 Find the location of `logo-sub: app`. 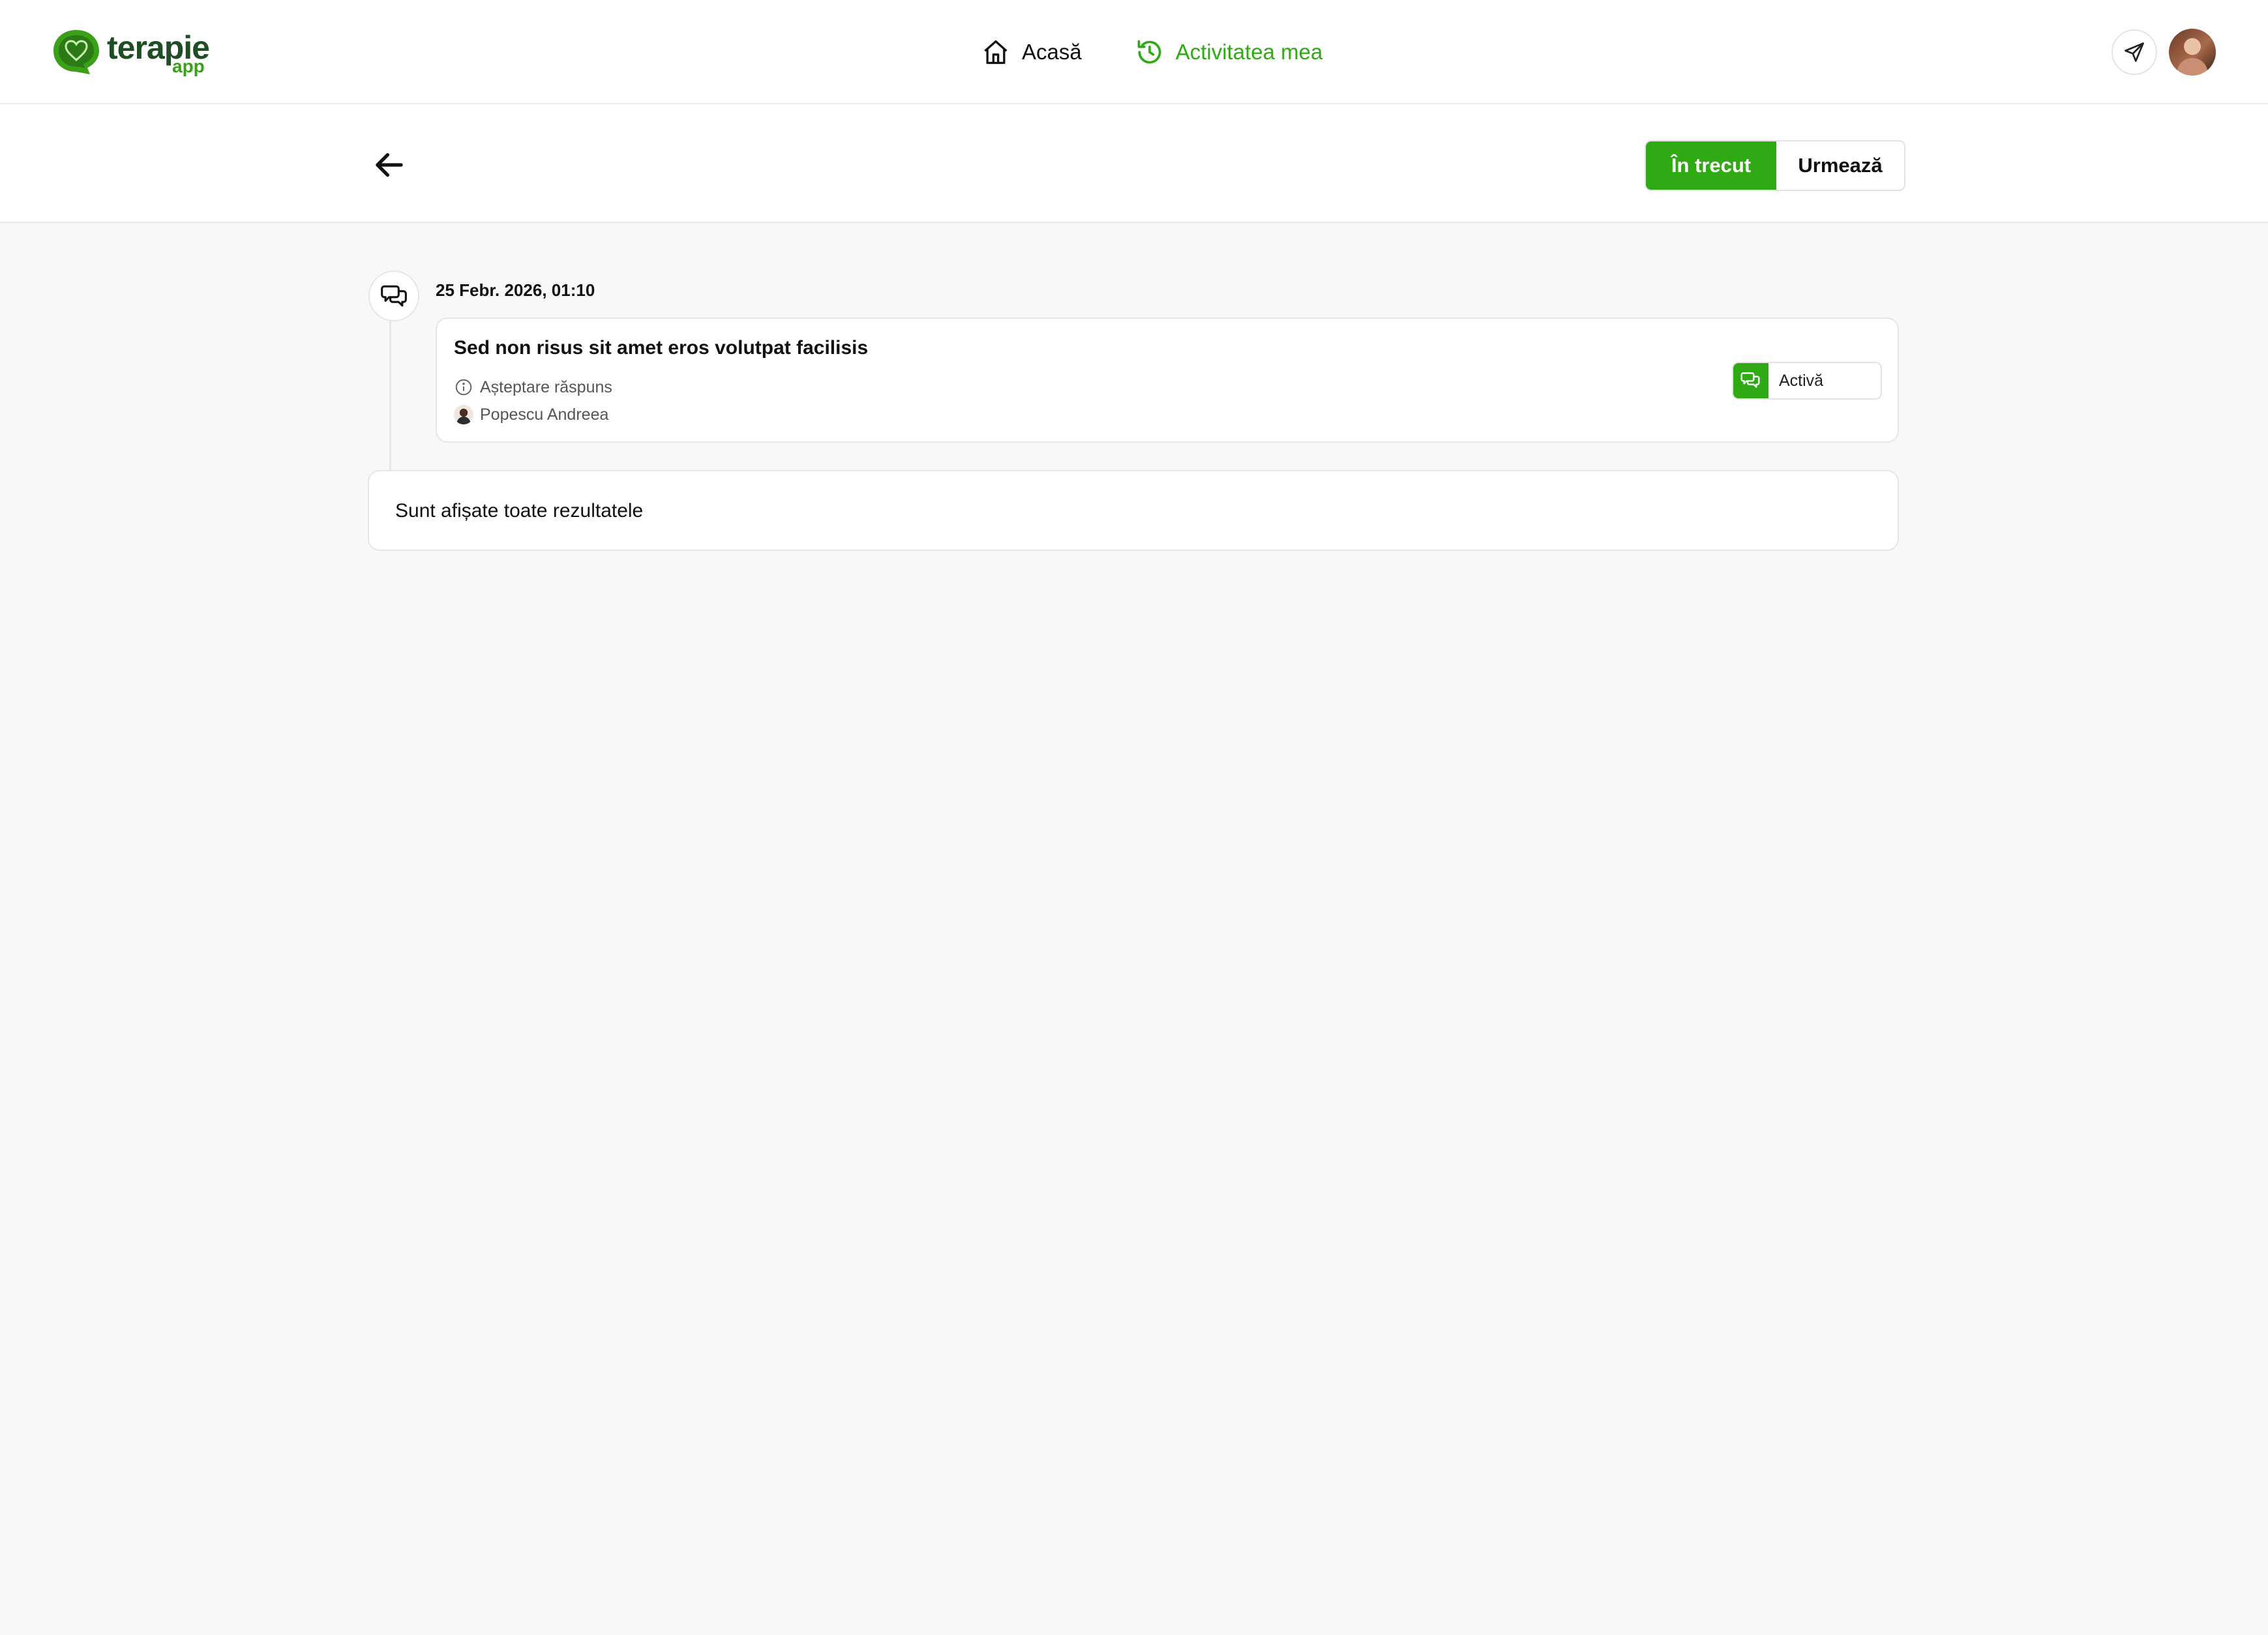

logo-sub: app is located at coordinates (188, 66).